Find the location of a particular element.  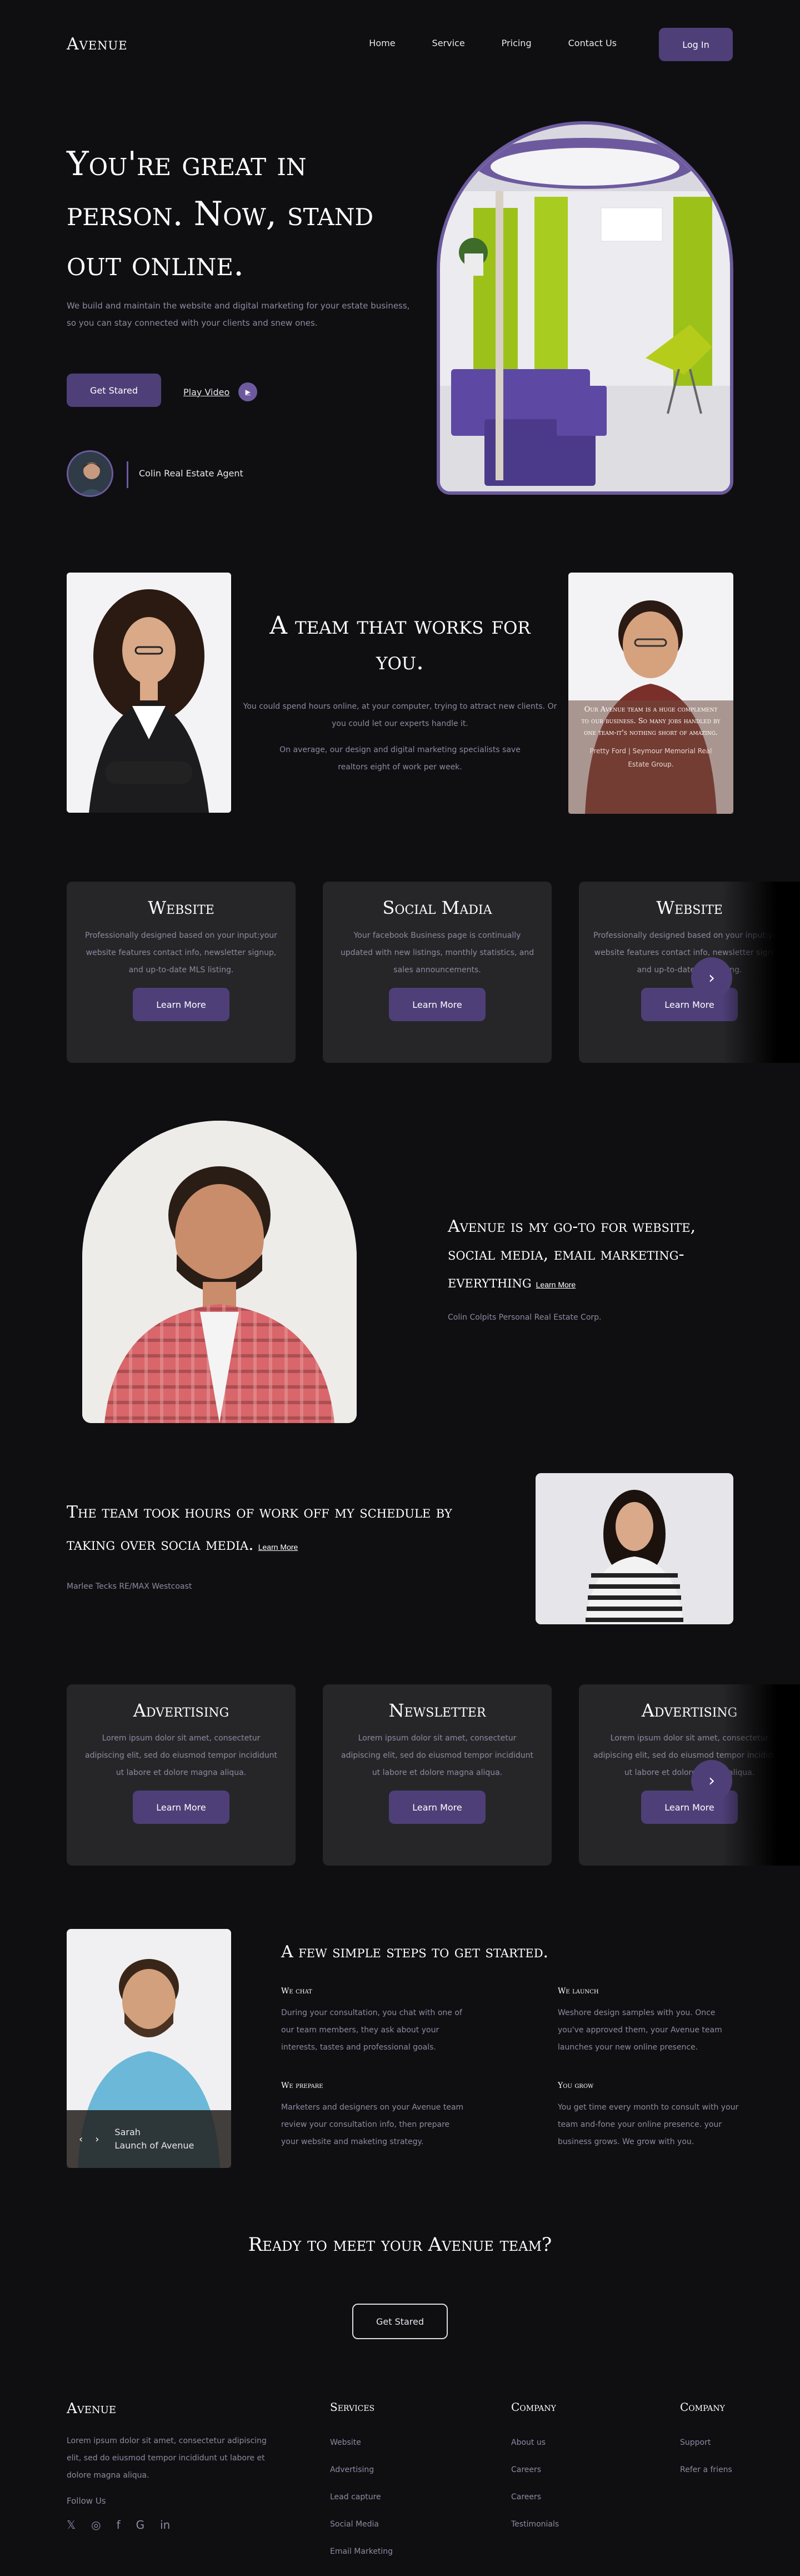

footer-col-title: Services is located at coordinates (352, 2407).